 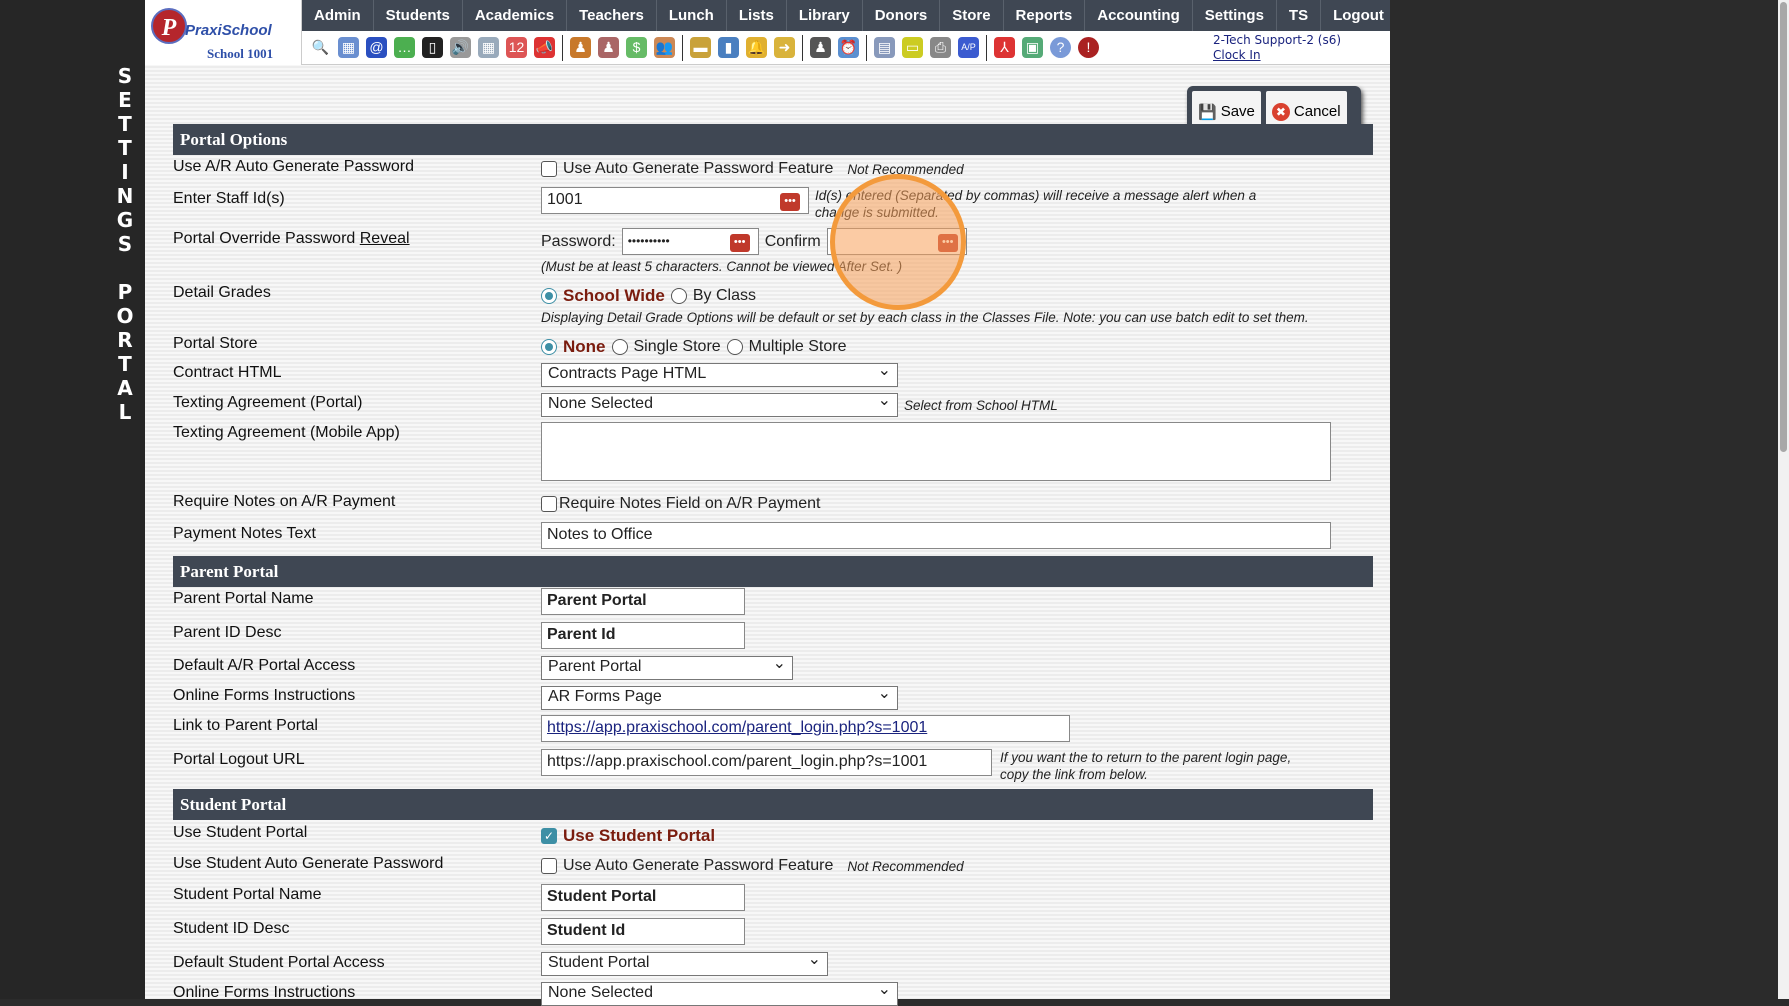 What do you see at coordinates (643, 635) in the screenshot?
I see `parent-id-desc-input: Parent Id` at bounding box center [643, 635].